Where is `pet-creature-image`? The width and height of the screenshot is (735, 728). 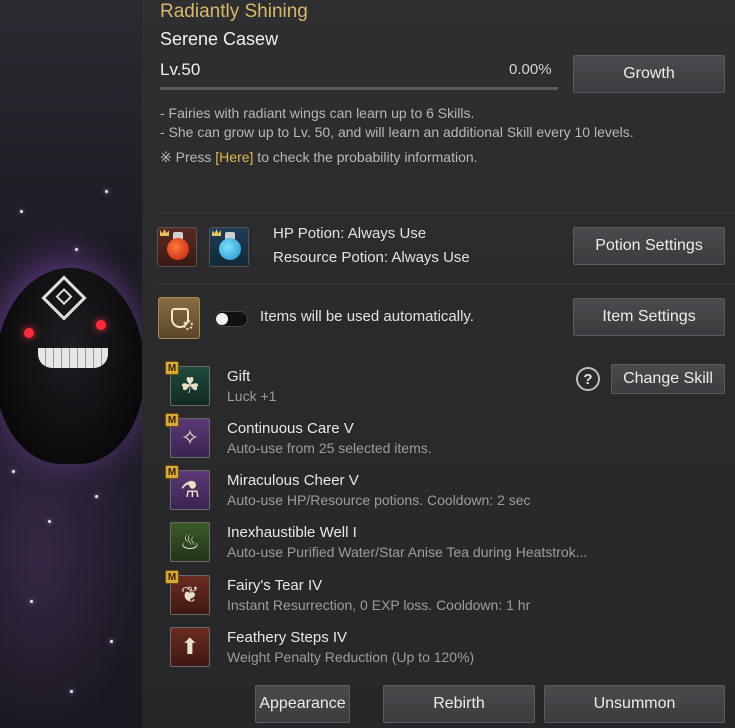
pet-creature-image is located at coordinates (71, 366).